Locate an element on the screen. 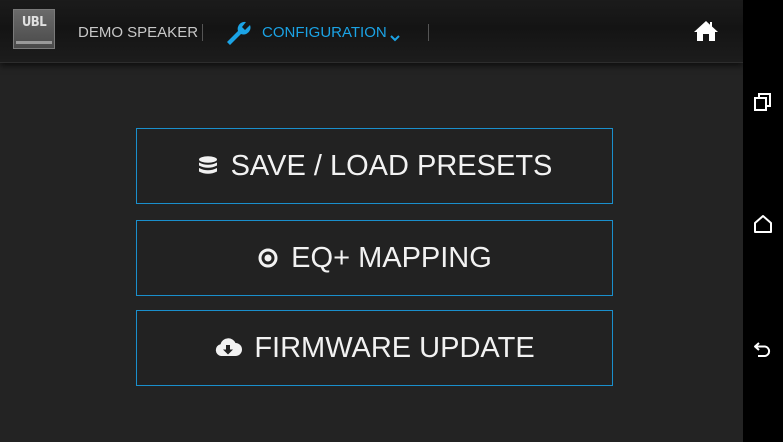 Image resolution: width=783 pixels, height=442 pixels. menu-item-label: EQ+ MAPPING is located at coordinates (391, 257).